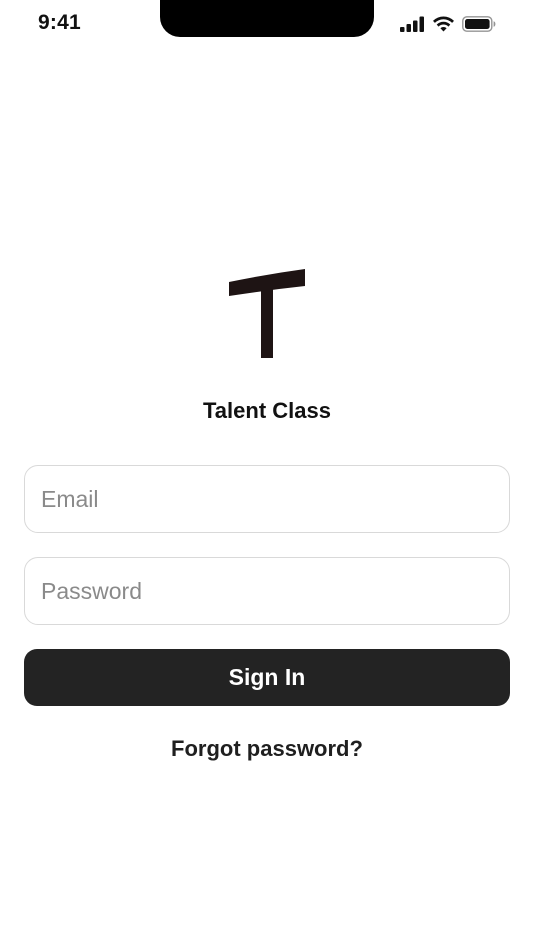  Describe the element at coordinates (59, 22) in the screenshot. I see `status-time: 9:41` at that location.